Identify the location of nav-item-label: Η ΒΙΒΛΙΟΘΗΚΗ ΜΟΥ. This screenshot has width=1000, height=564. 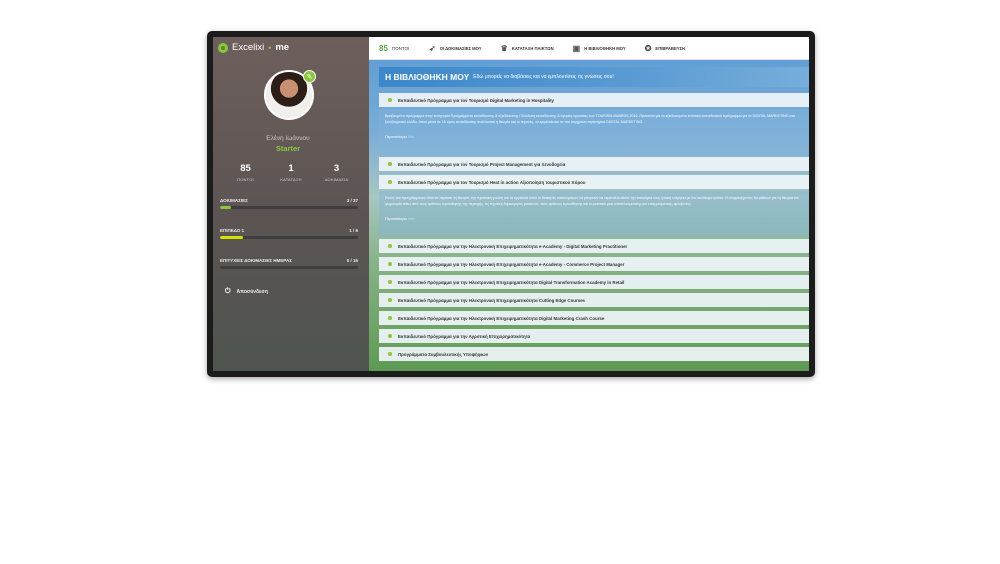
(605, 48).